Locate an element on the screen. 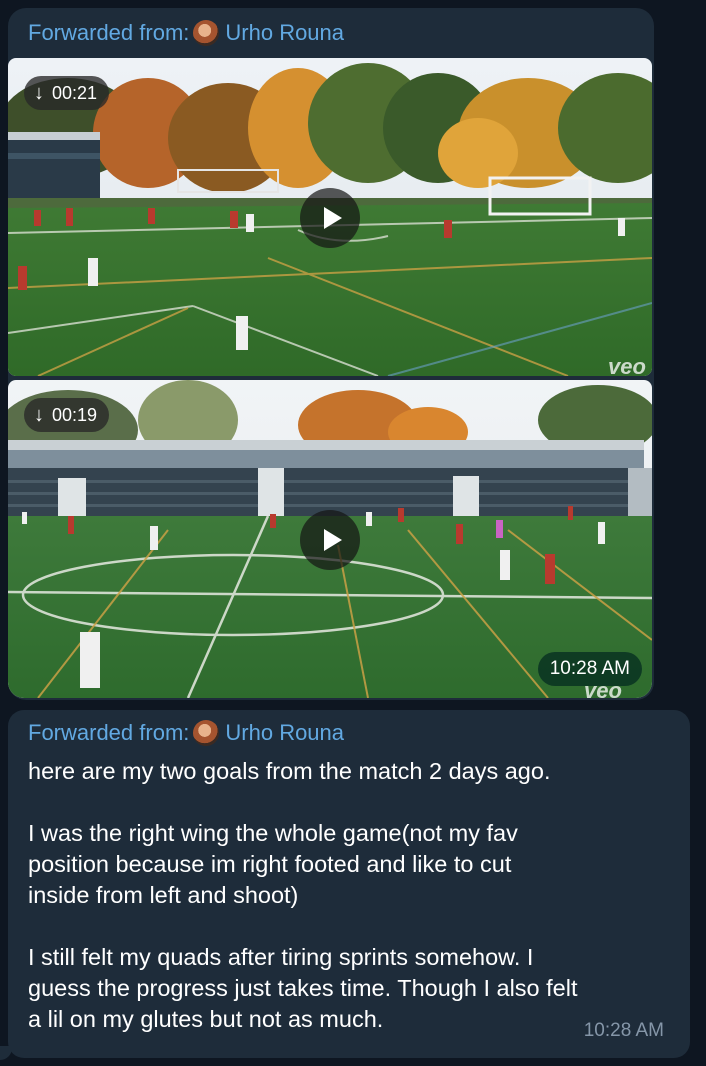  message-time-badge: 10:28 AM is located at coordinates (589, 669).